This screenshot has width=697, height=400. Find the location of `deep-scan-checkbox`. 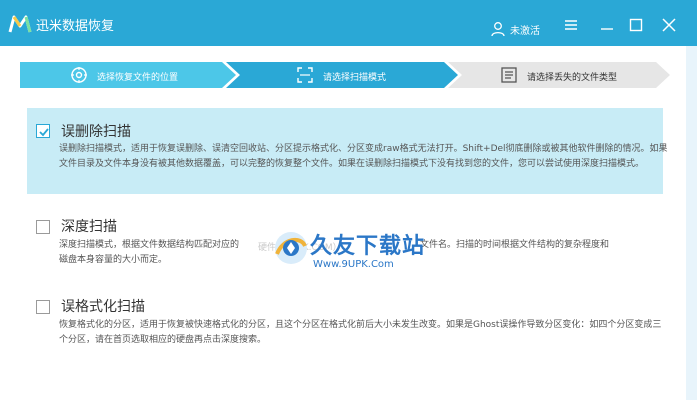

deep-scan-checkbox is located at coordinates (43, 227).